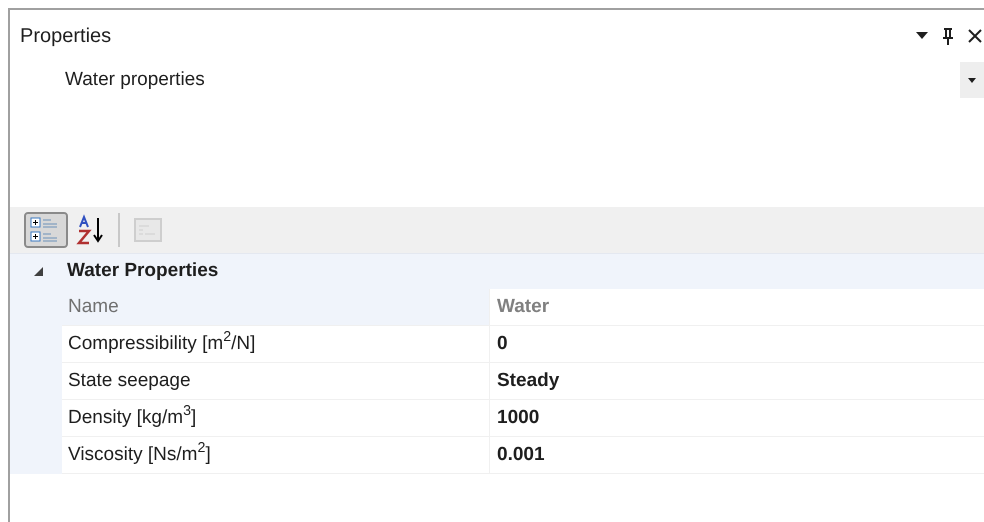 The height and width of the screenshot is (522, 984). What do you see at coordinates (972, 80) in the screenshot?
I see `caret-icon` at bounding box center [972, 80].